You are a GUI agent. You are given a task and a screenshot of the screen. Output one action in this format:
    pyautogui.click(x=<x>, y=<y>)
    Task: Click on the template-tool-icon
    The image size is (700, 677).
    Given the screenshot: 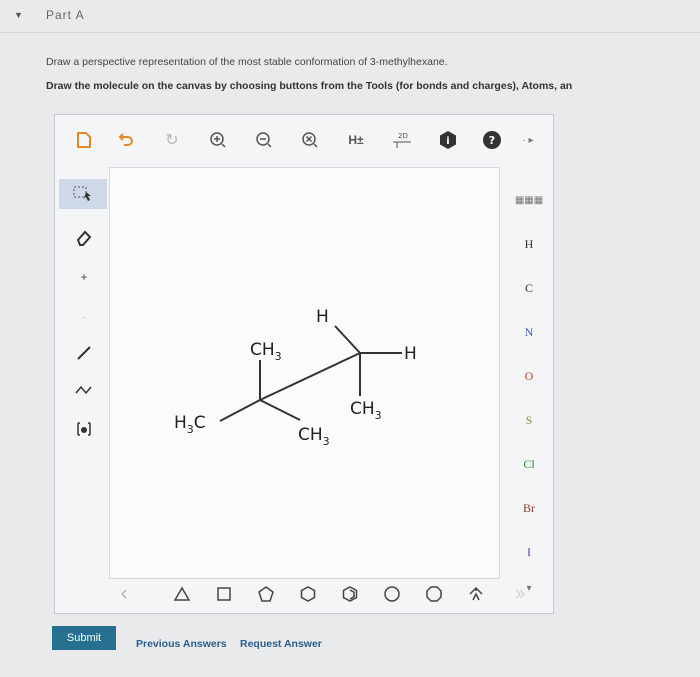 What is the action you would take?
    pyautogui.click(x=84, y=429)
    